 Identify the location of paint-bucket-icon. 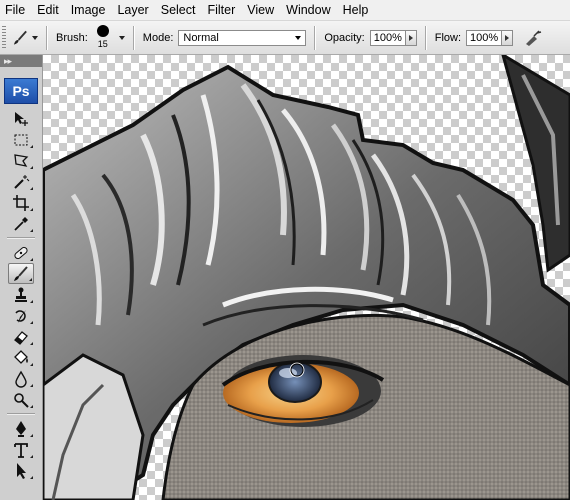
(21, 356).